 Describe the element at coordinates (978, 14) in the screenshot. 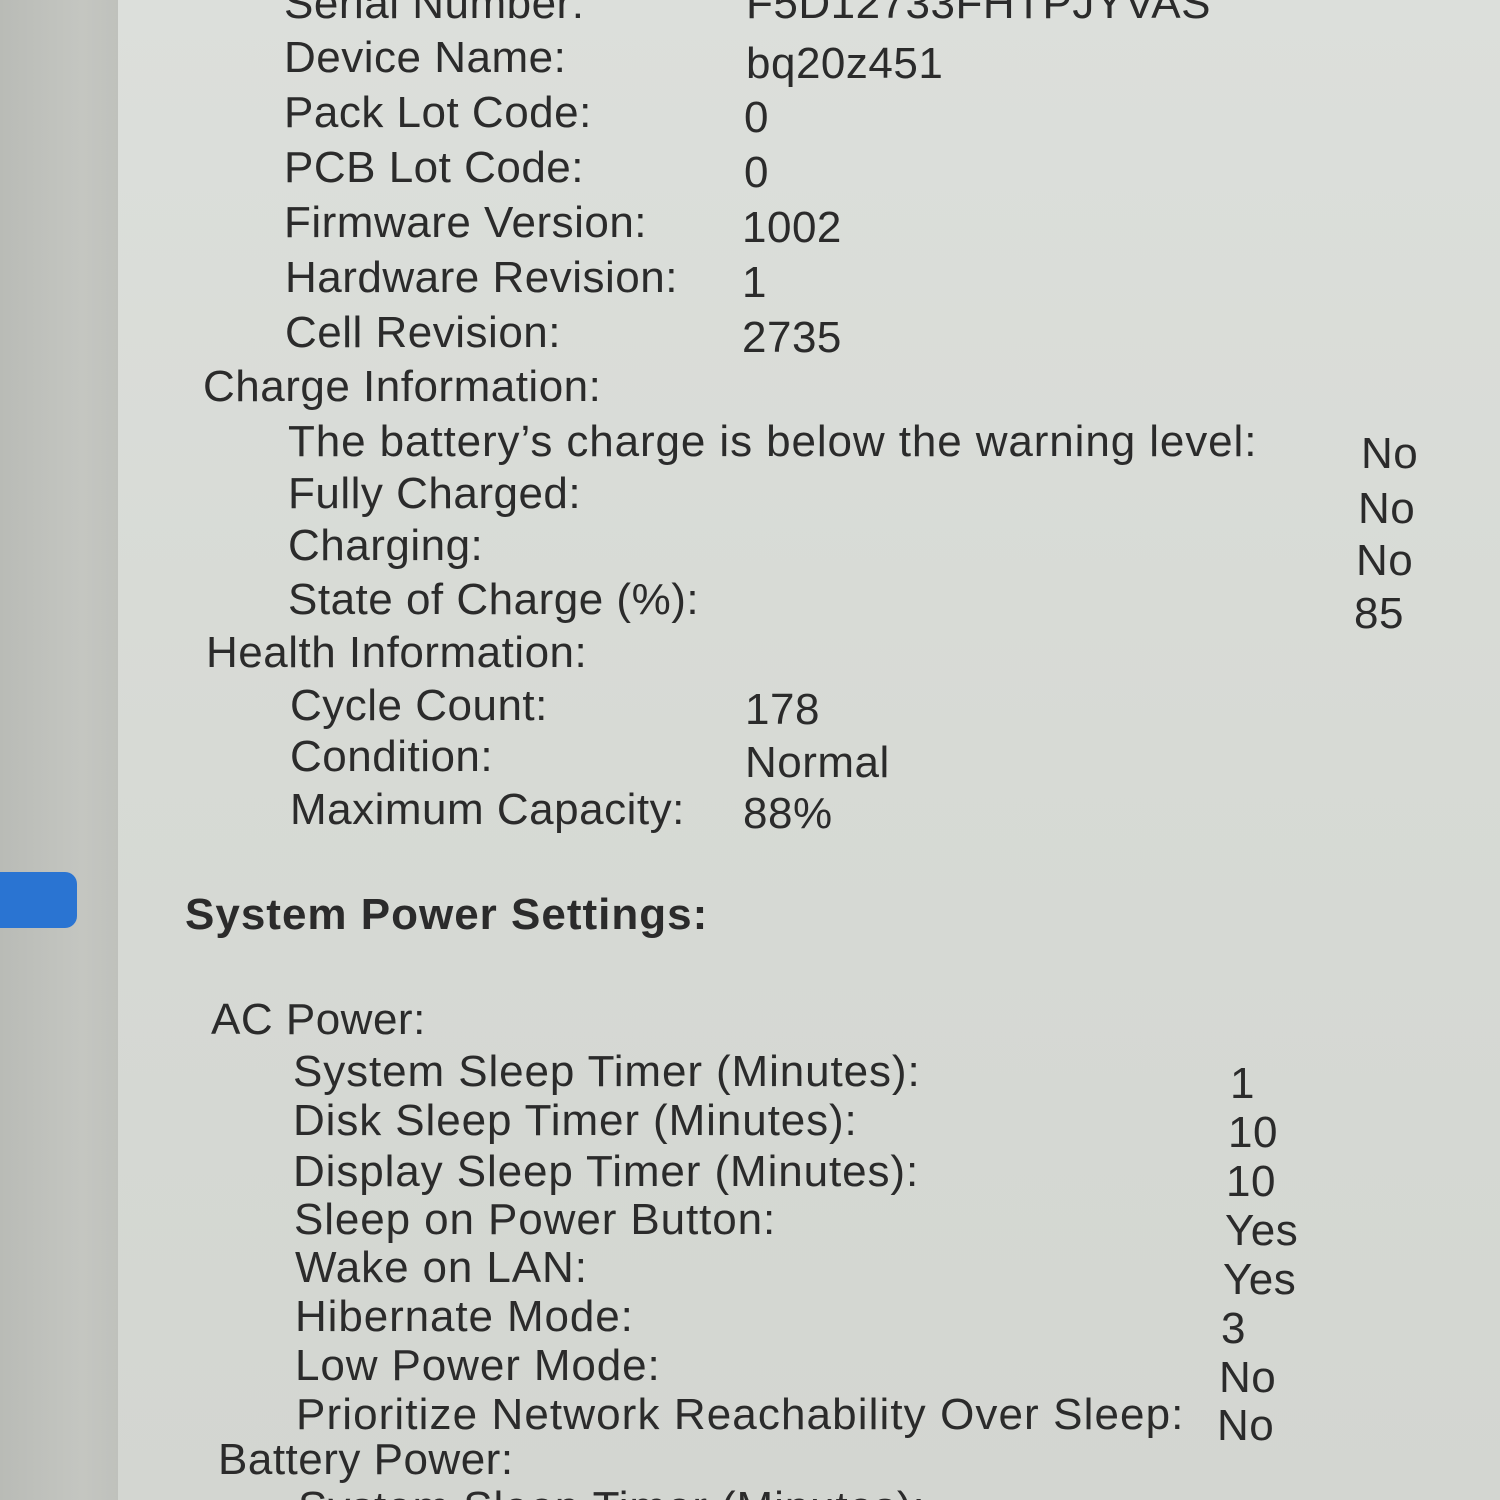

I see `serial-number-value: F5D12733FHTPJYVAS` at that location.